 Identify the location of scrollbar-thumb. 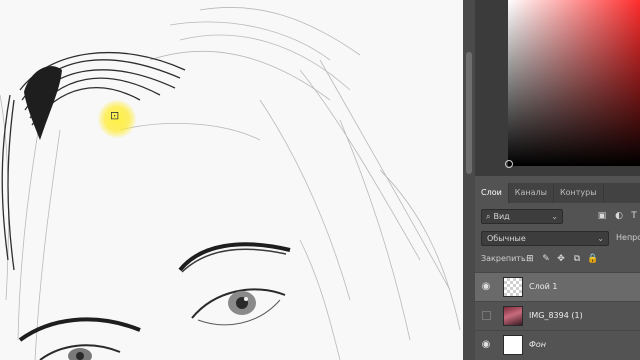
(469, 113).